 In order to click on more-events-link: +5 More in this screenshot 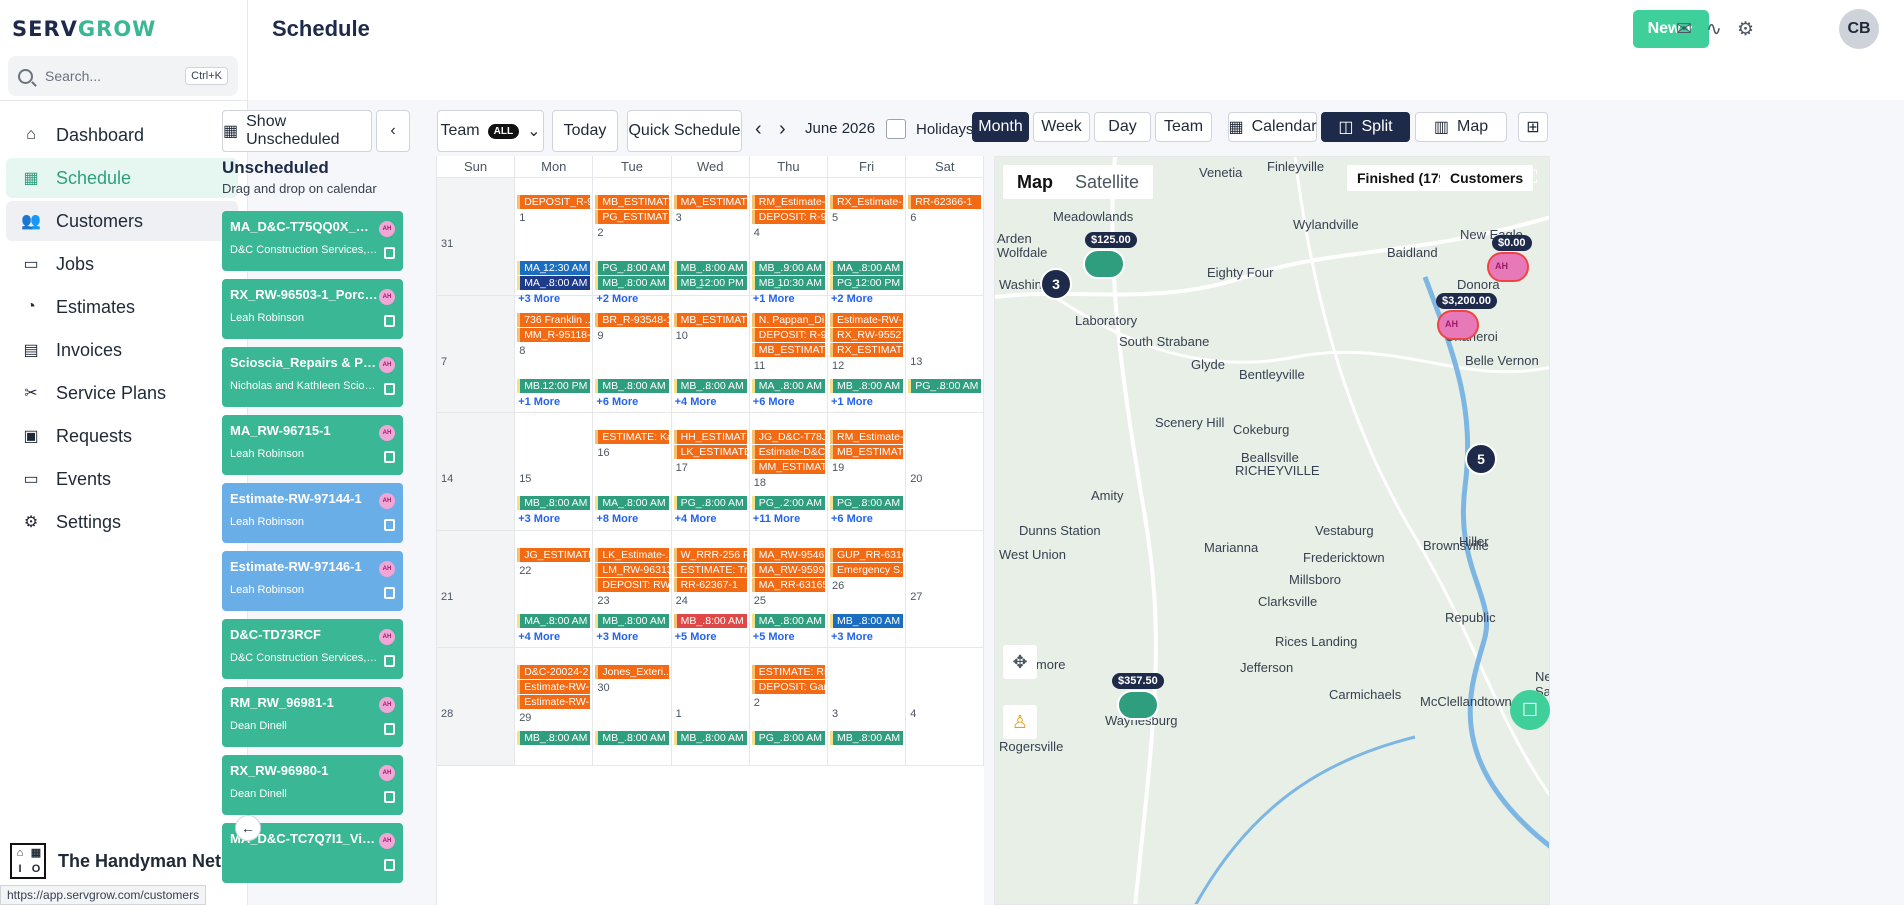, I will do `click(774, 637)`.